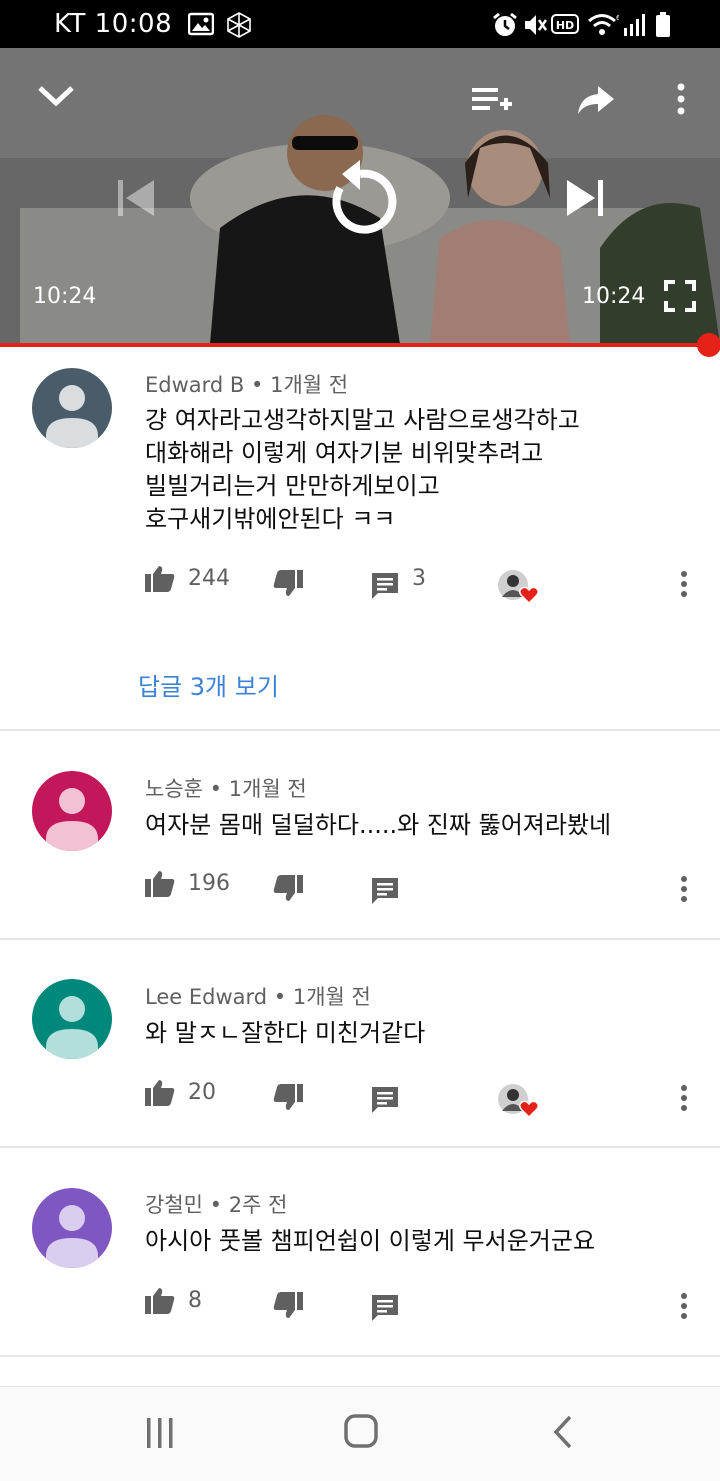  I want to click on recents-icon, so click(160, 1435).